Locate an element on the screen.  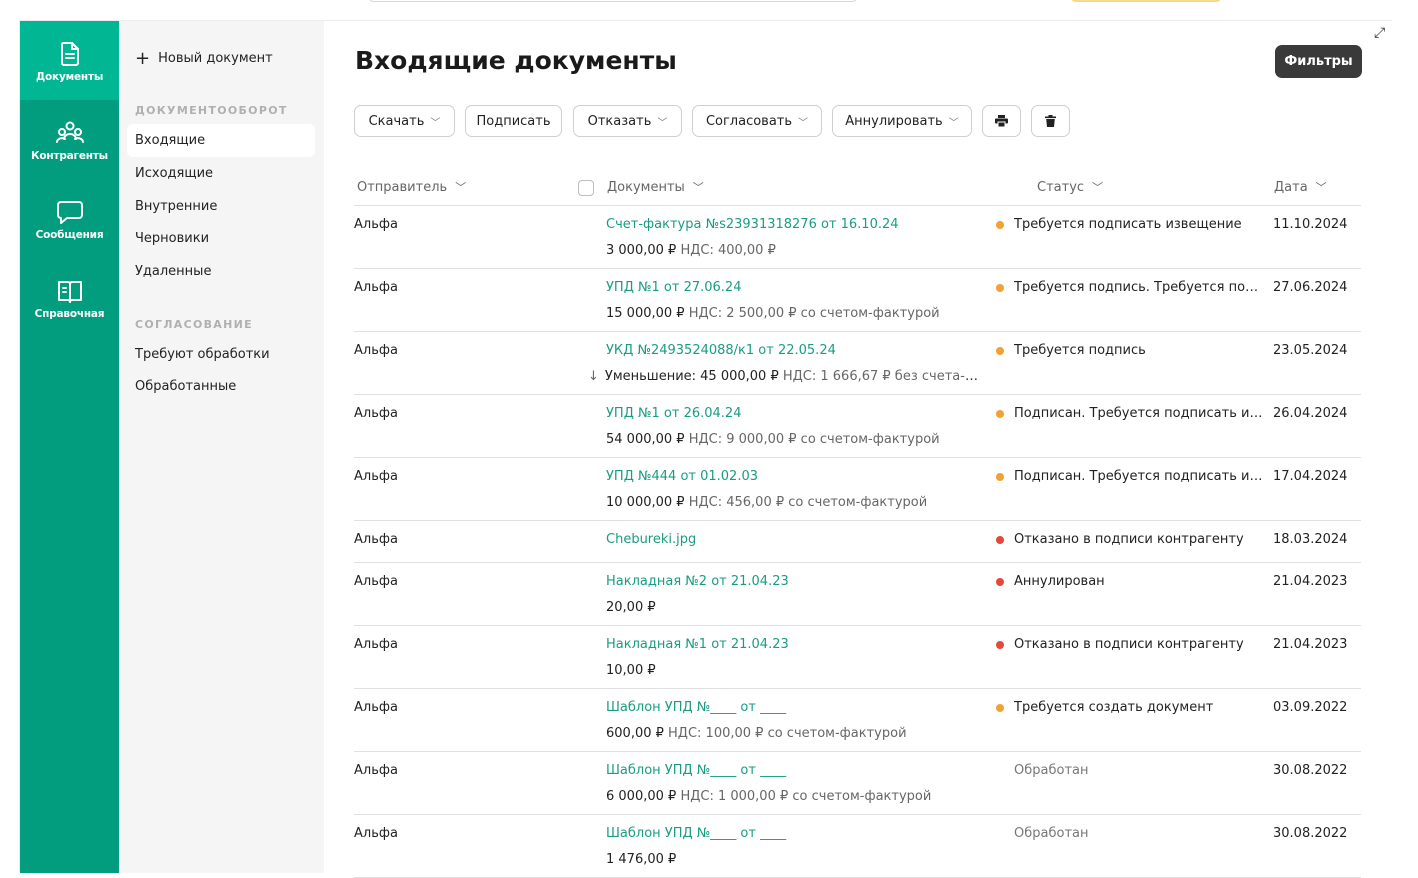
rail-item-reference: Справочная is located at coordinates (69, 297).